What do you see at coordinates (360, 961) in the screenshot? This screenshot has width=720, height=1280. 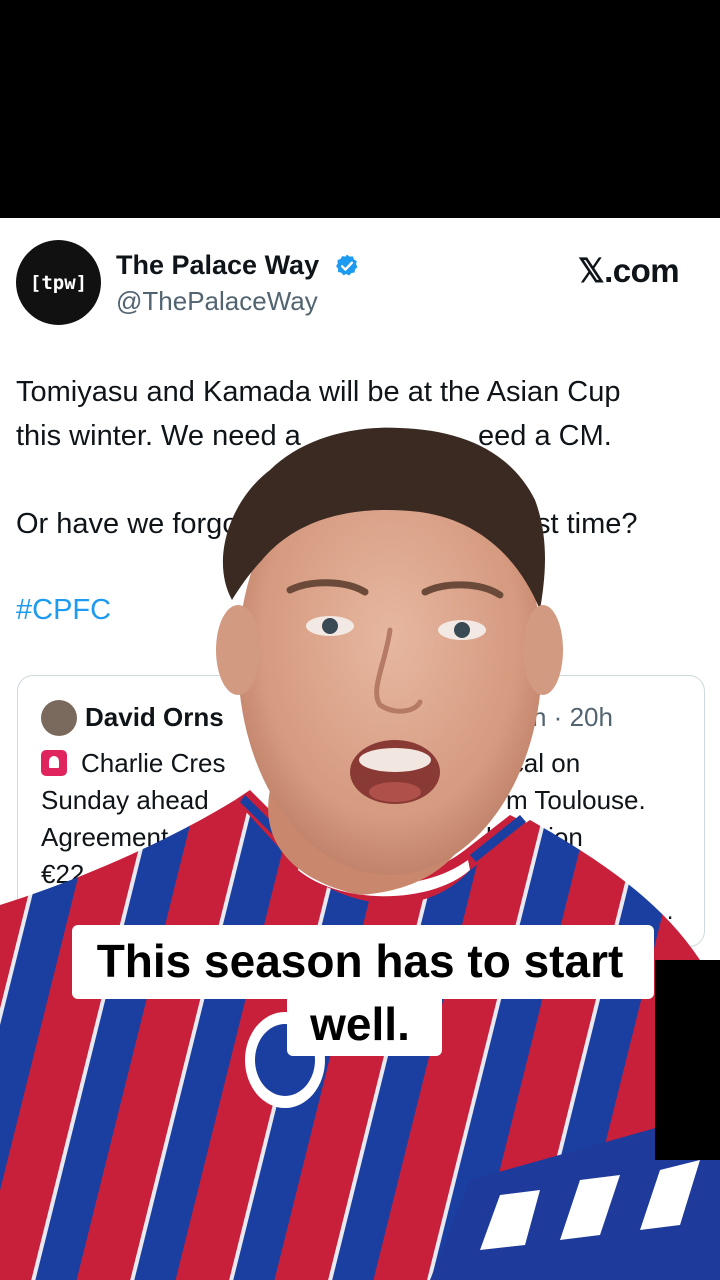 I see `caption-line-1: This season has to start` at bounding box center [360, 961].